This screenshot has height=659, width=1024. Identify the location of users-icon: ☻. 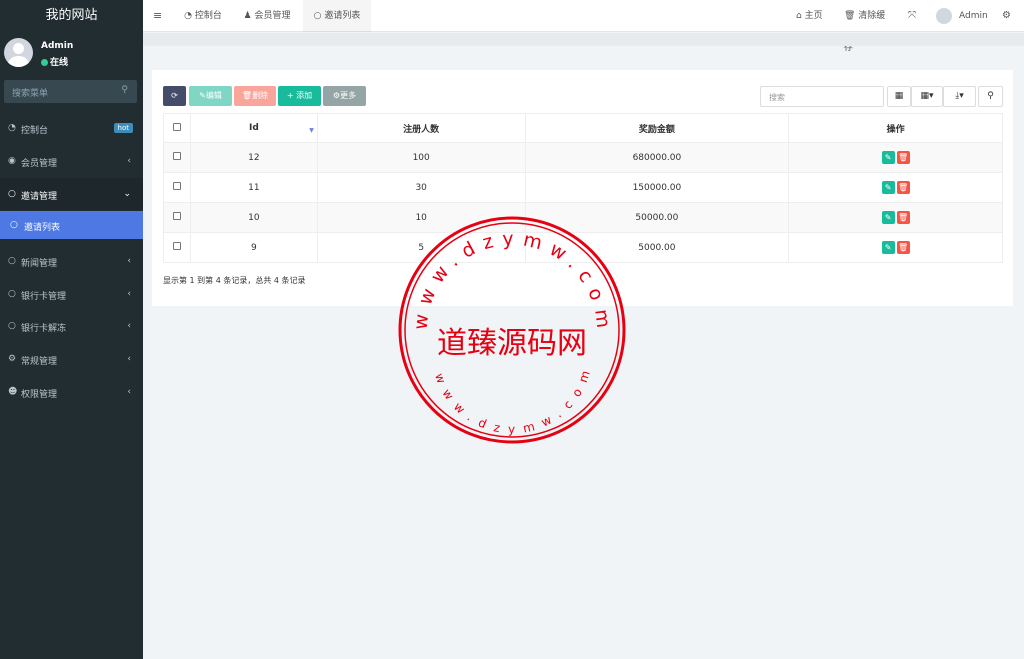
(13, 392).